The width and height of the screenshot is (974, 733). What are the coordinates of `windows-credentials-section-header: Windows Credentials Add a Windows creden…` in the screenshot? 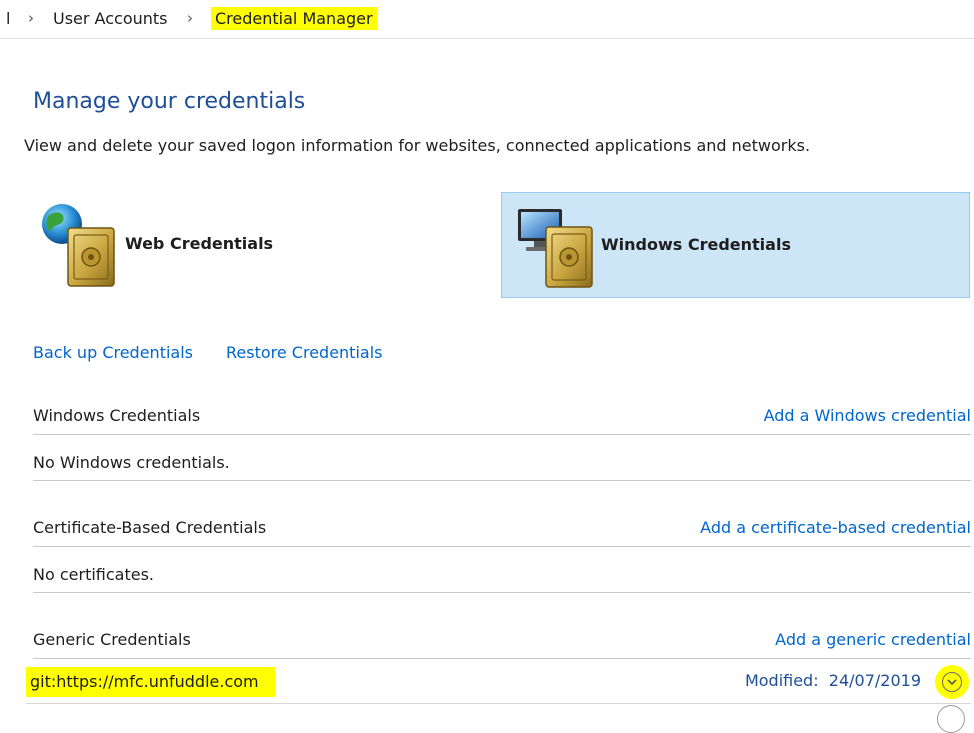 It's located at (502, 416).